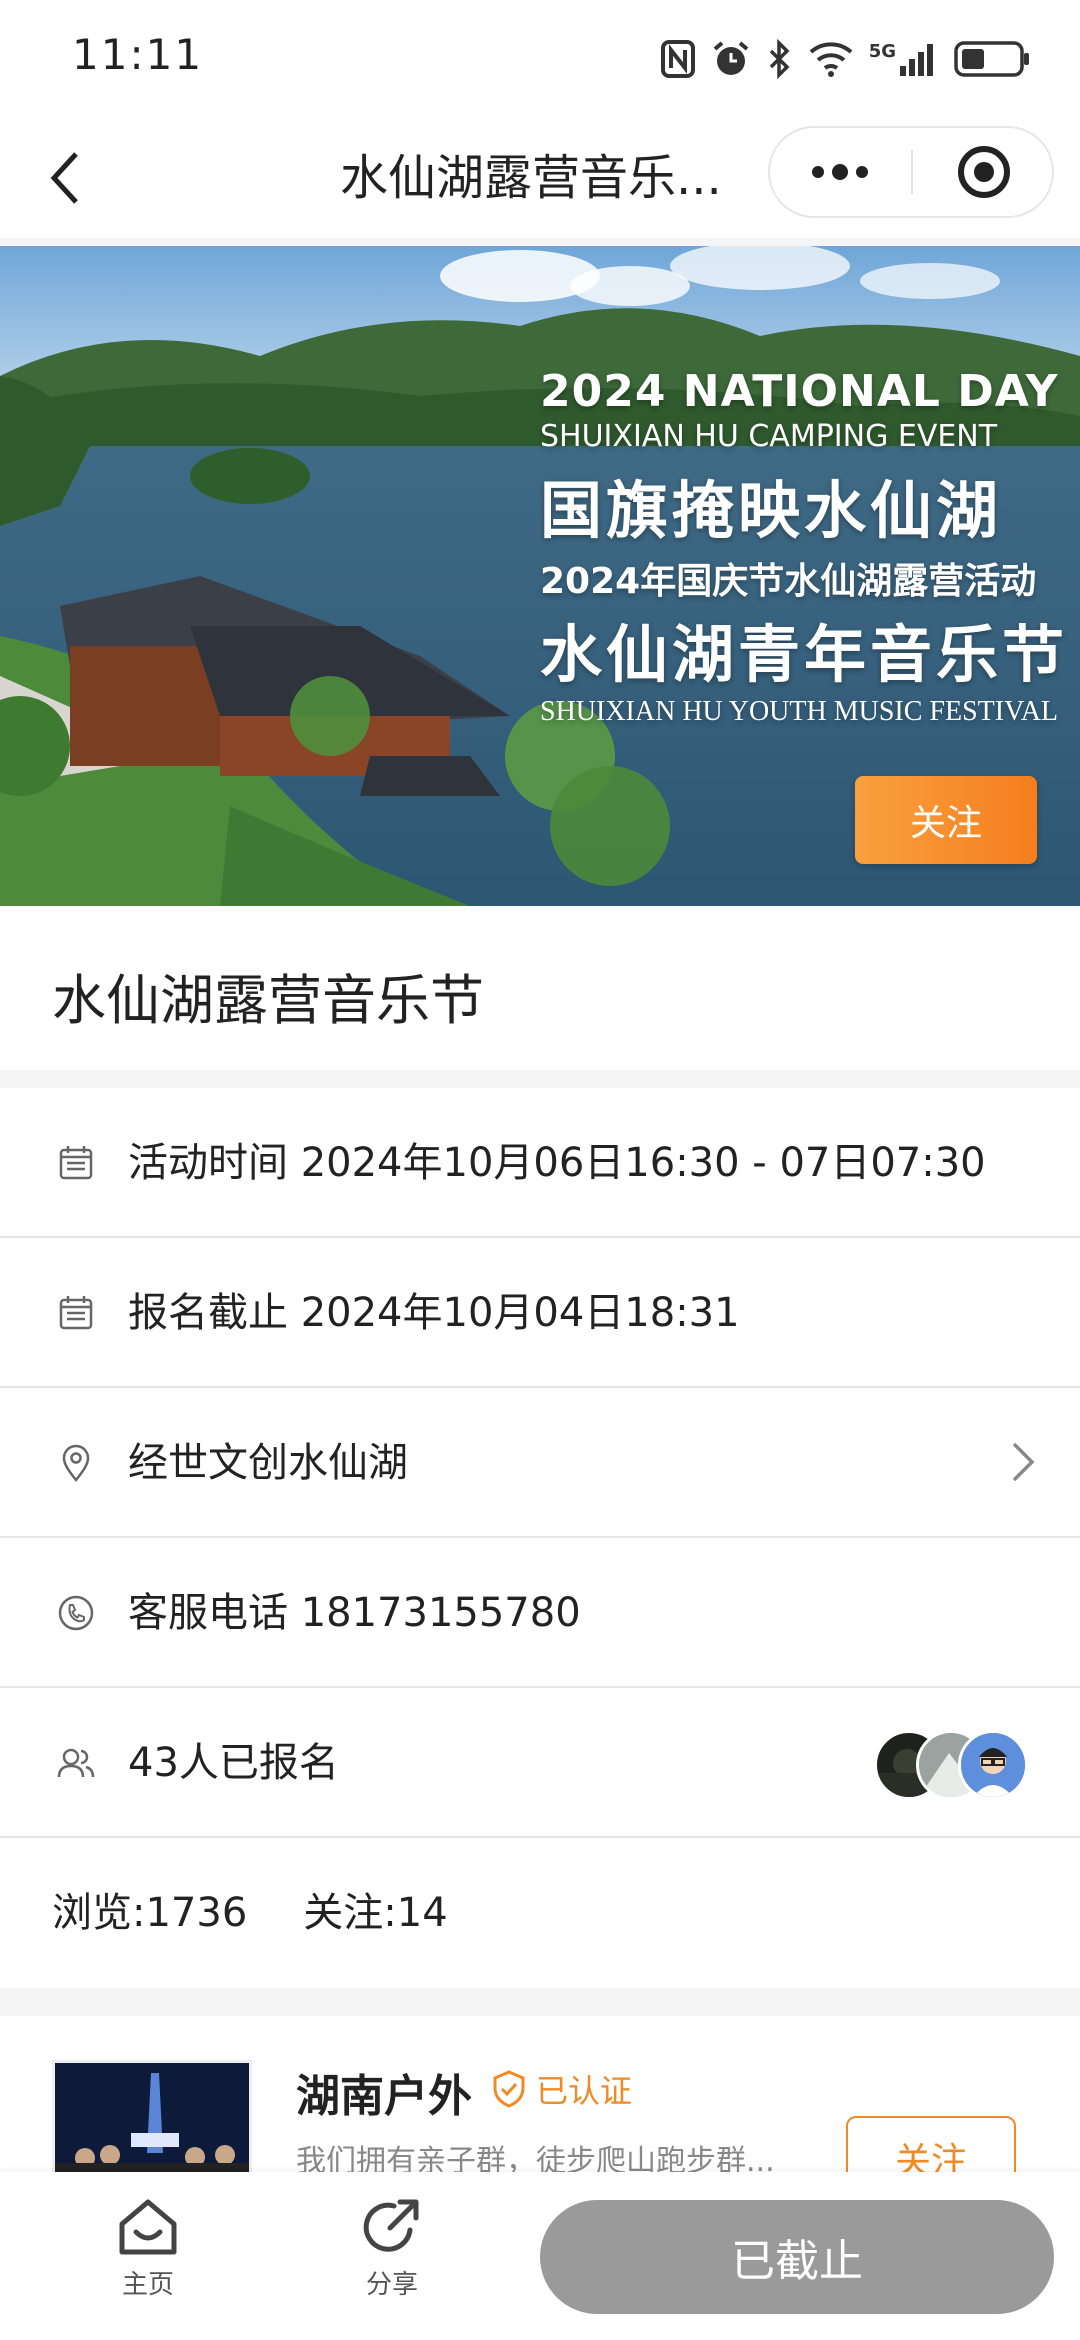 The width and height of the screenshot is (1080, 2340). I want to click on status-bar: 11:11 5G, so click(540, 59).